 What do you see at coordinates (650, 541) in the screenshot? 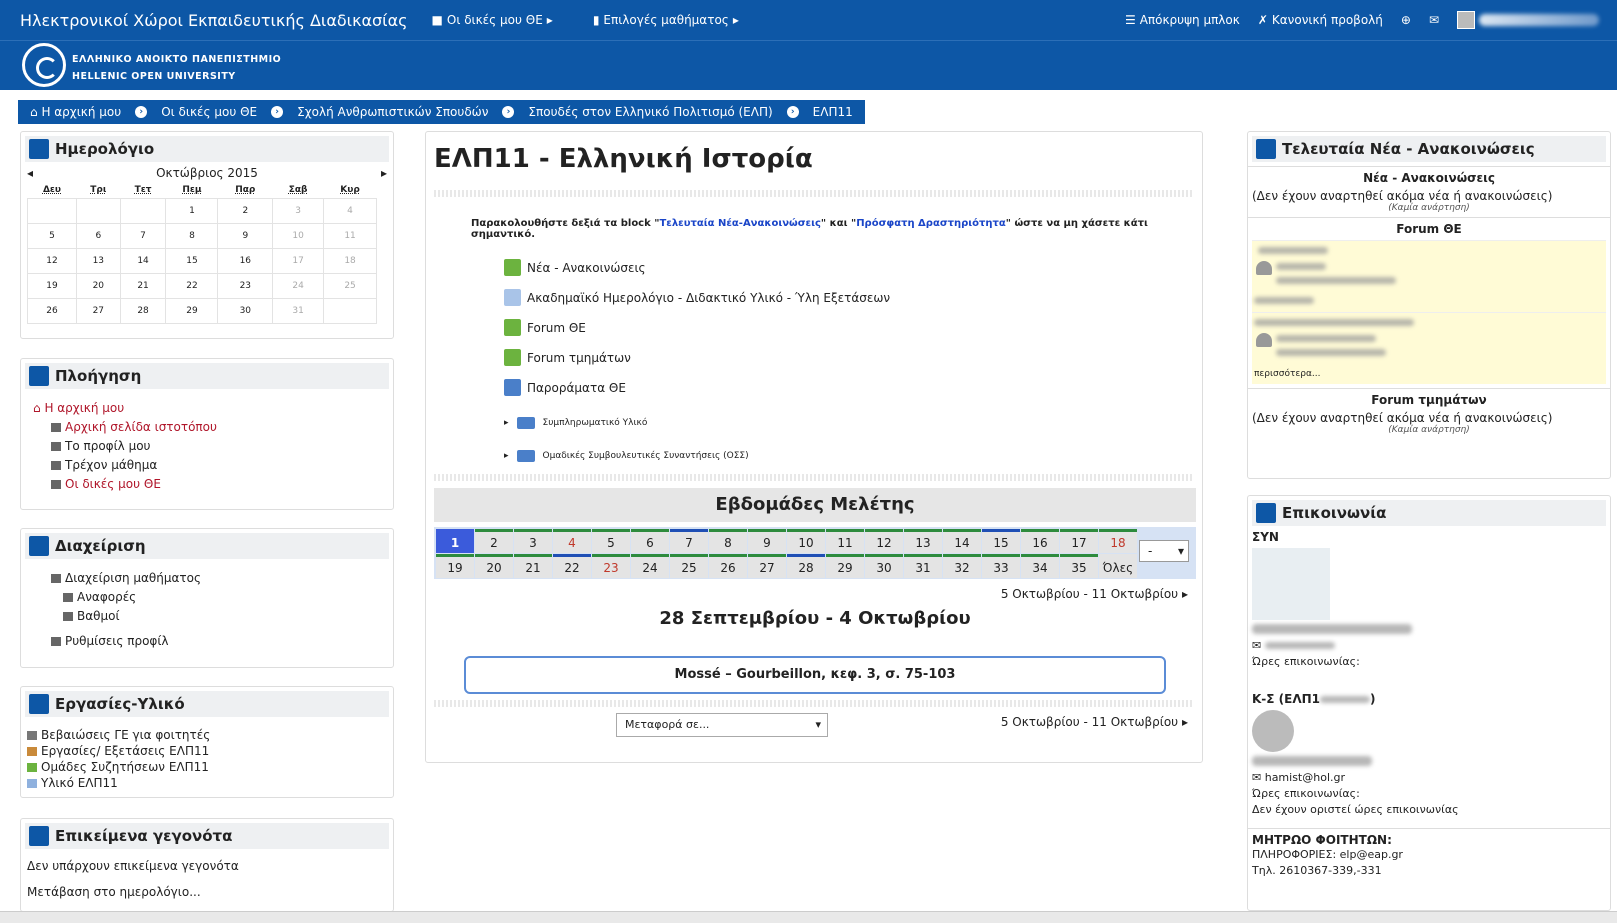
I see `week-cell: 6` at bounding box center [650, 541].